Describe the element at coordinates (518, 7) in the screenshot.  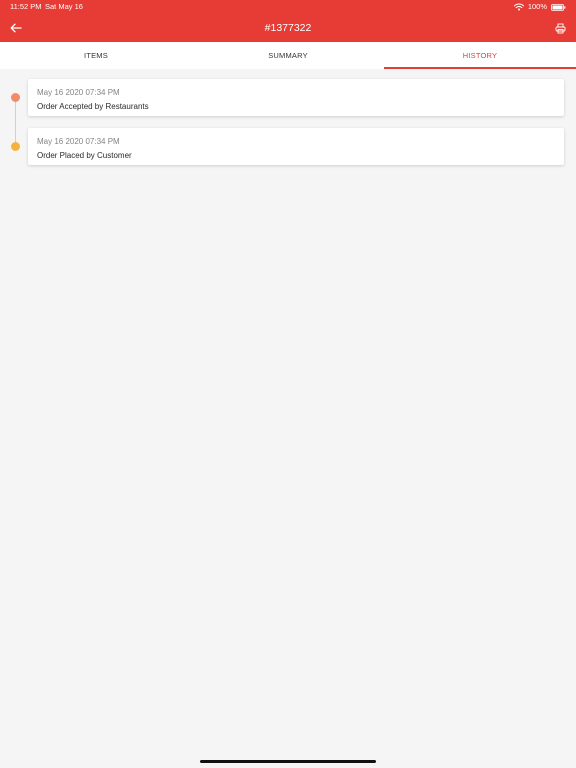
I see `wifi-icon` at that location.